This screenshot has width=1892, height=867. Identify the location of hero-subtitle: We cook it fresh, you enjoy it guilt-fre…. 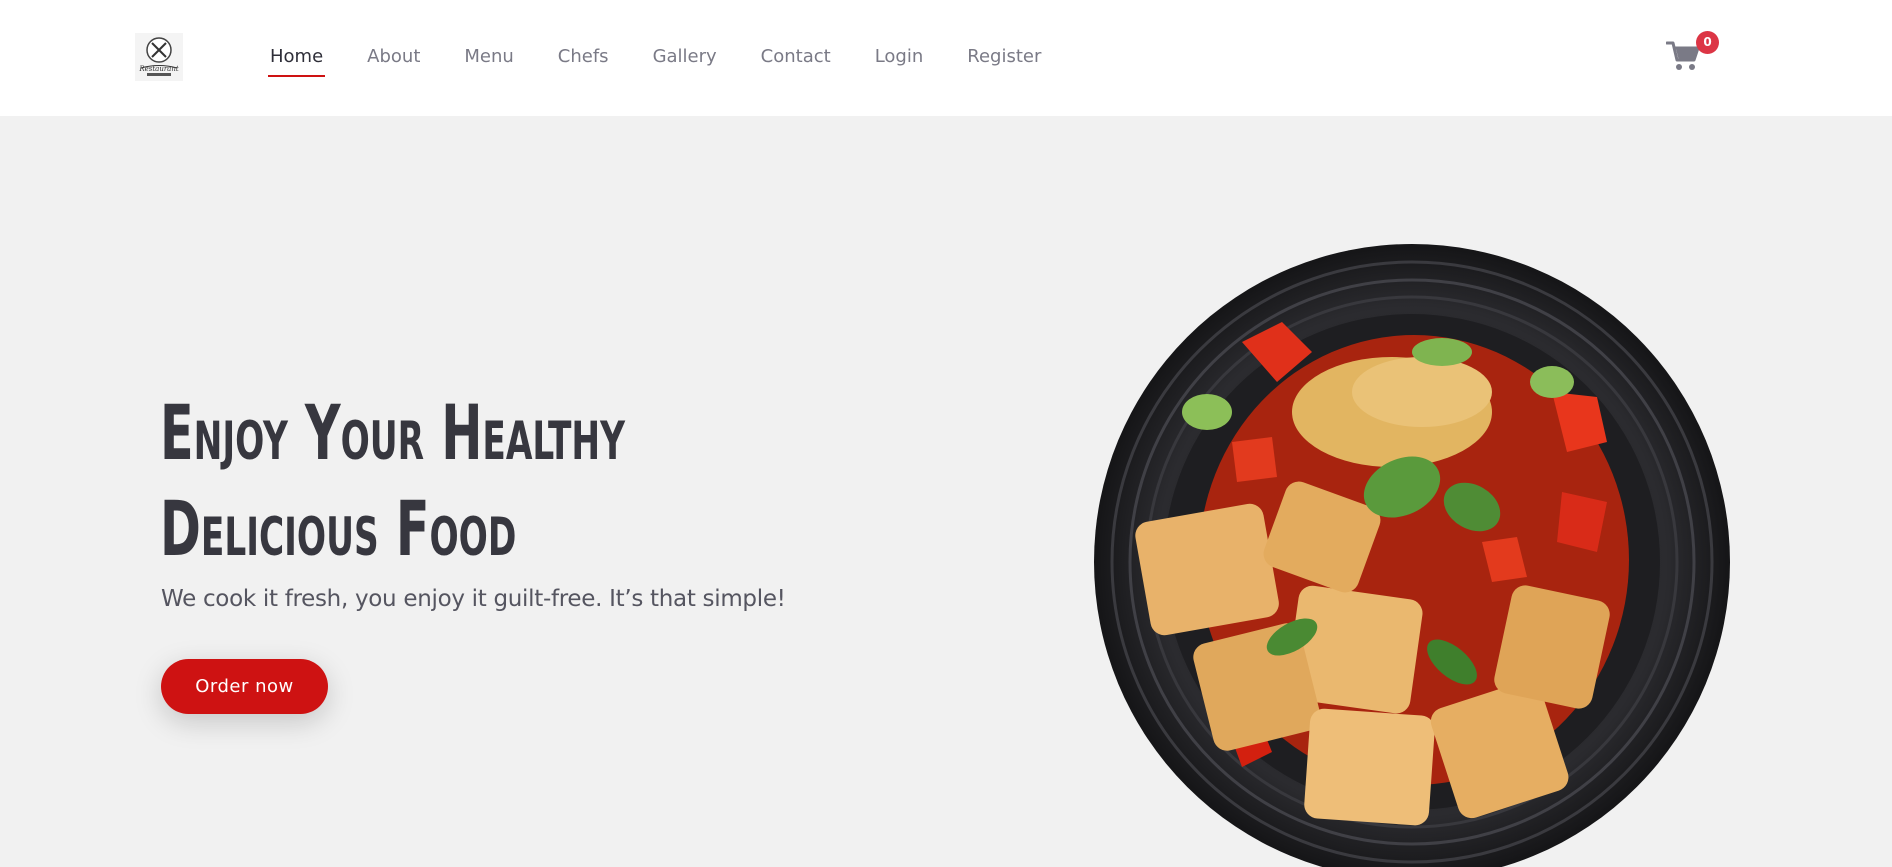
(473, 599).